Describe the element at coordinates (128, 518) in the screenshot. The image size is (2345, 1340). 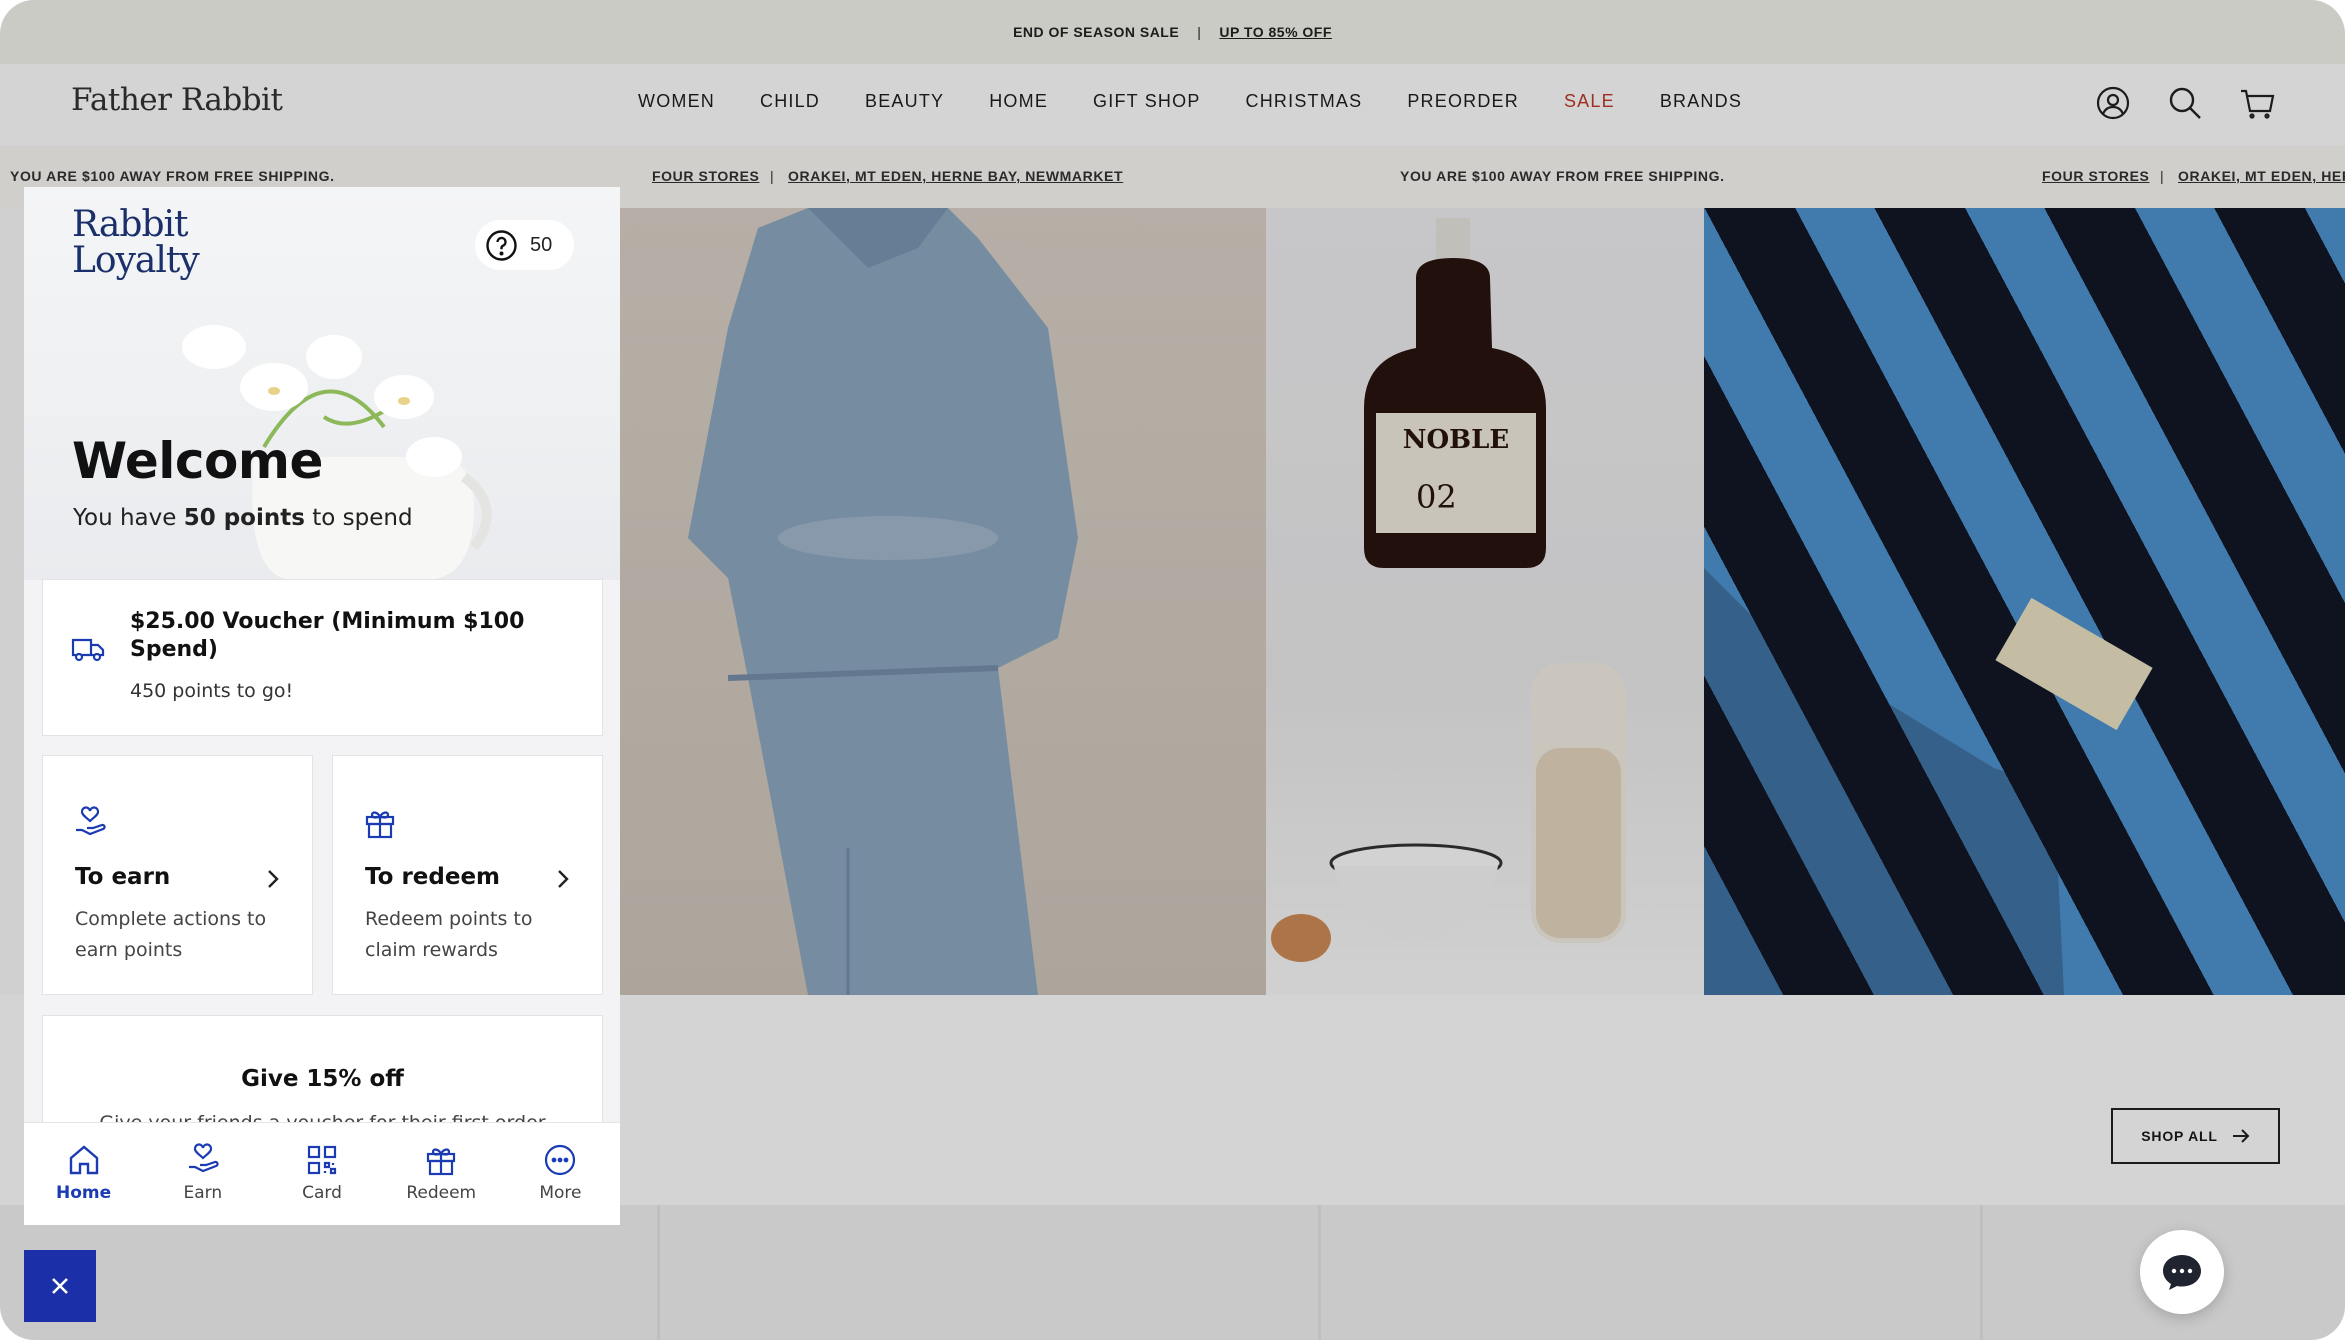
I see `points-summary-prefix: You have` at that location.